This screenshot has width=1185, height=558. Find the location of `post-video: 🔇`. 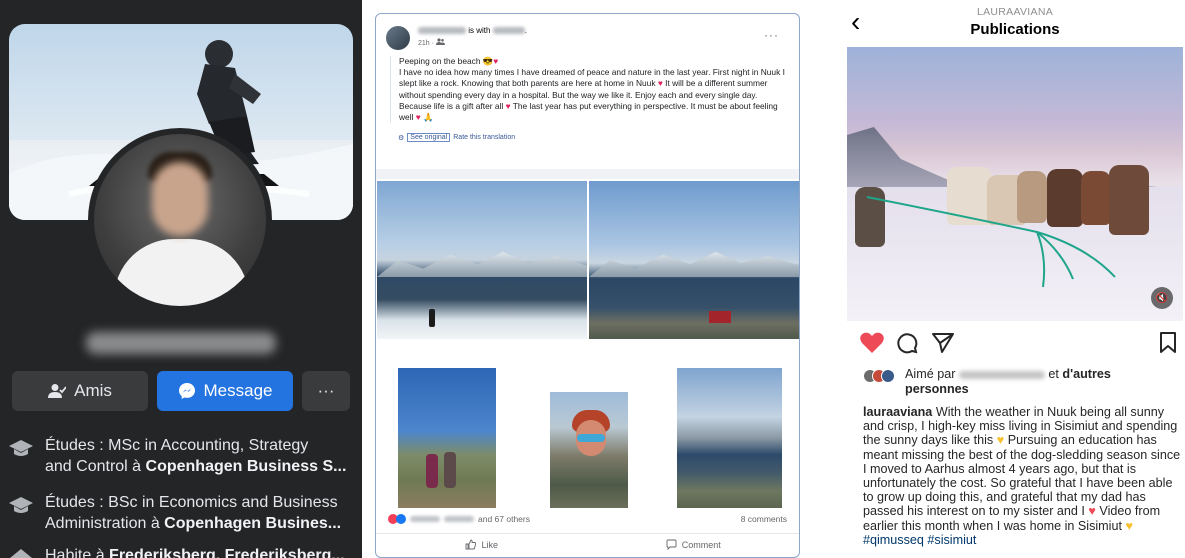

post-video: 🔇 is located at coordinates (1015, 184).